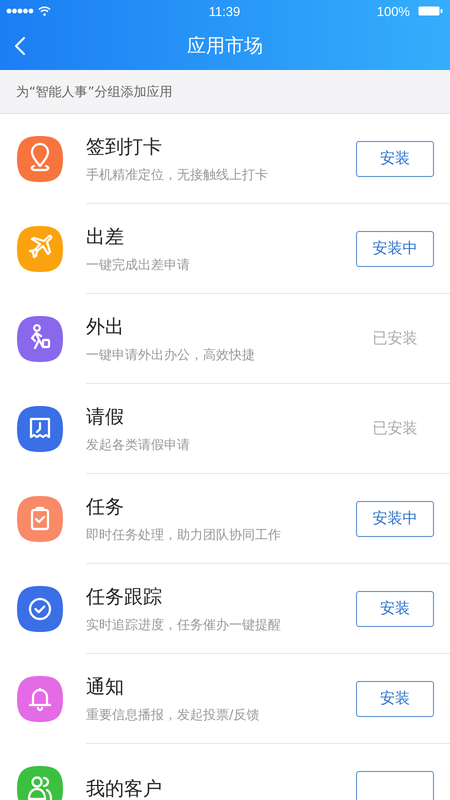 The image size is (450, 800). What do you see at coordinates (225, 46) in the screenshot?
I see `page-title: 应用市场` at bounding box center [225, 46].